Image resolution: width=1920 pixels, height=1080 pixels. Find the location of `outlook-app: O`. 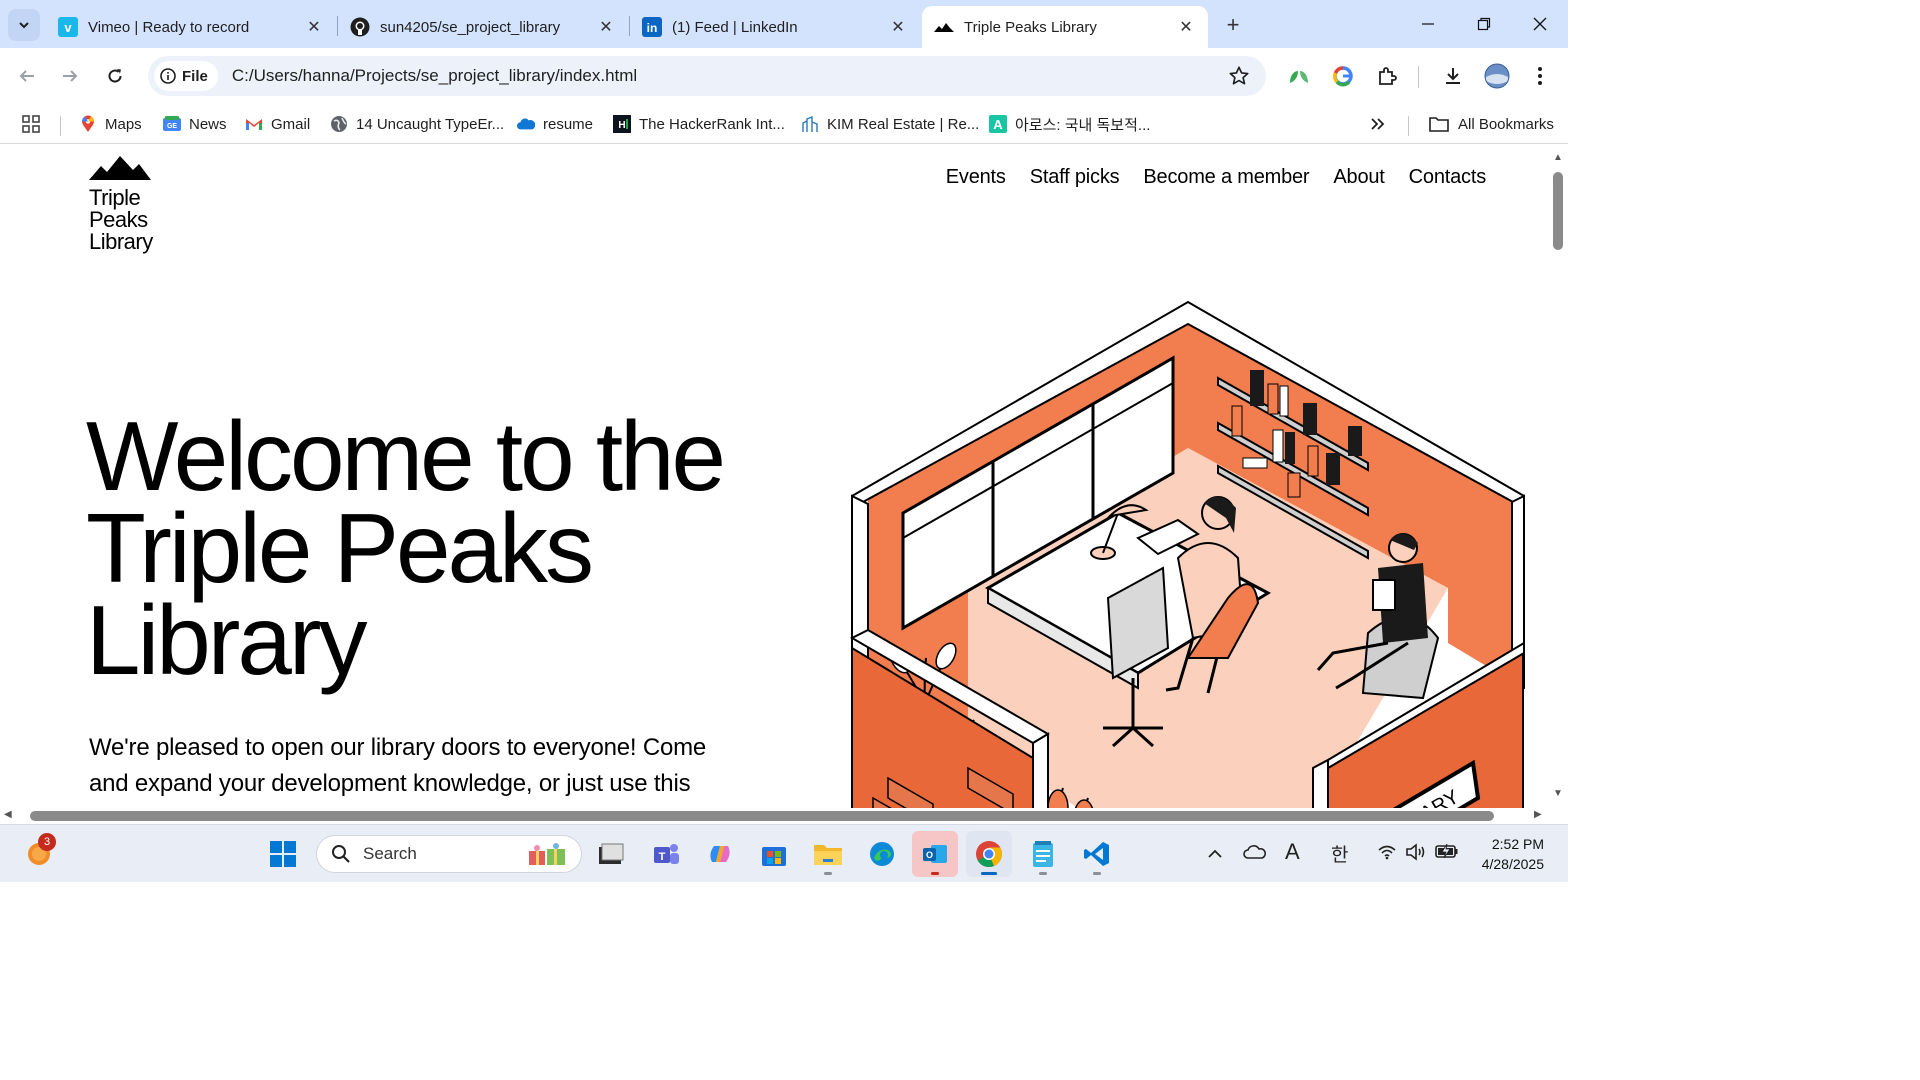

outlook-app: O is located at coordinates (935, 854).